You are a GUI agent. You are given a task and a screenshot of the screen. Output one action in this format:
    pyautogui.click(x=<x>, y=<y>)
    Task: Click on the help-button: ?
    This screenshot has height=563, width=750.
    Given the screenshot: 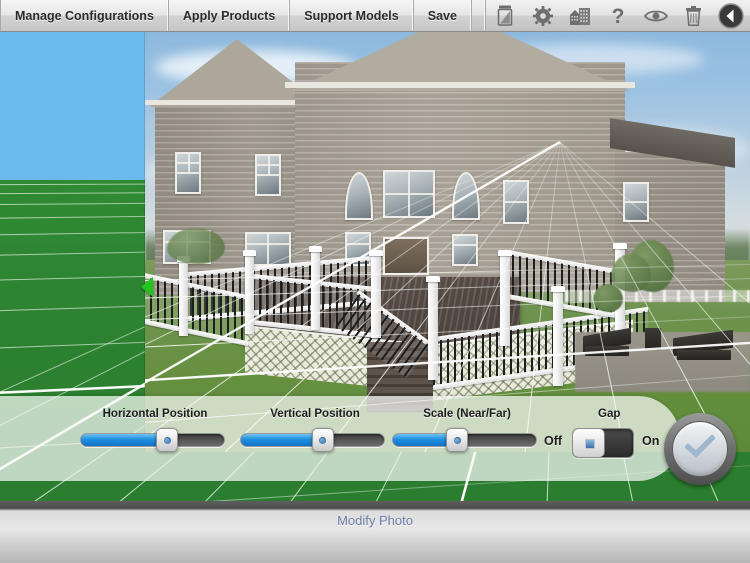 What is the action you would take?
    pyautogui.click(x=618, y=15)
    